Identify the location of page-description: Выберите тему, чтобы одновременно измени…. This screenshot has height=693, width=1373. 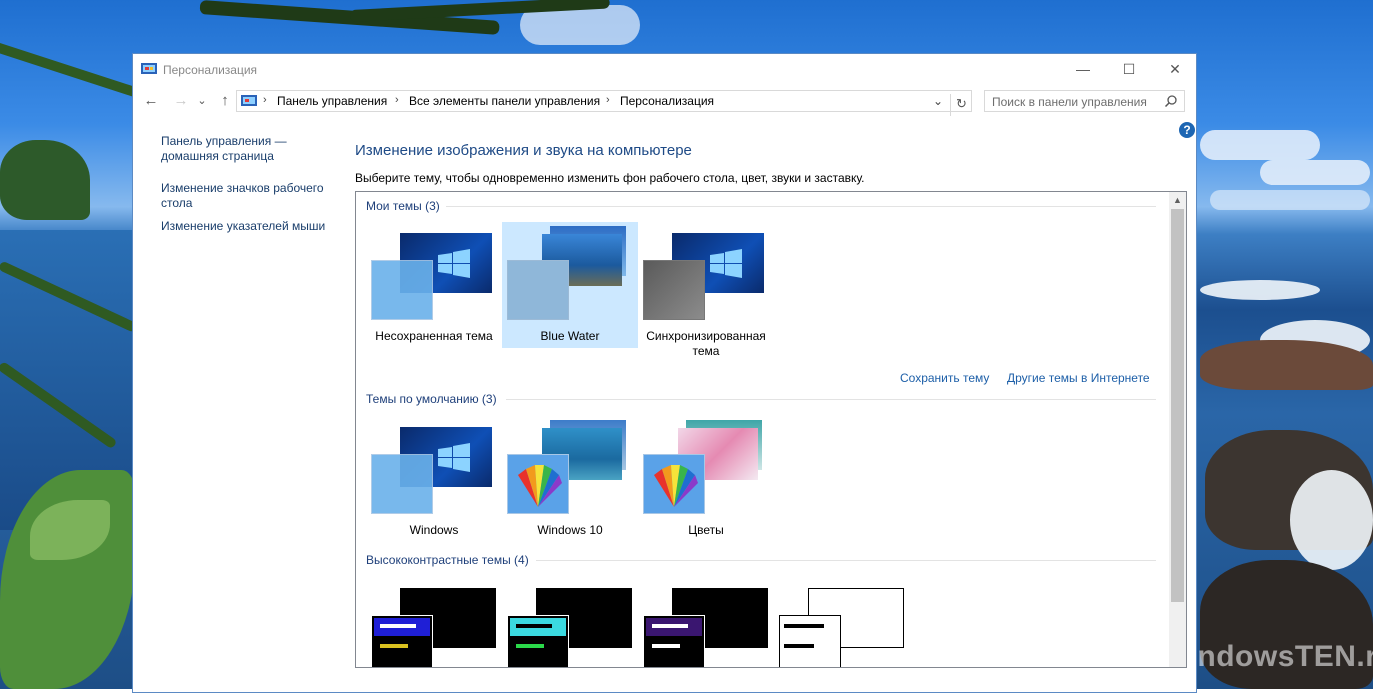
(610, 178).